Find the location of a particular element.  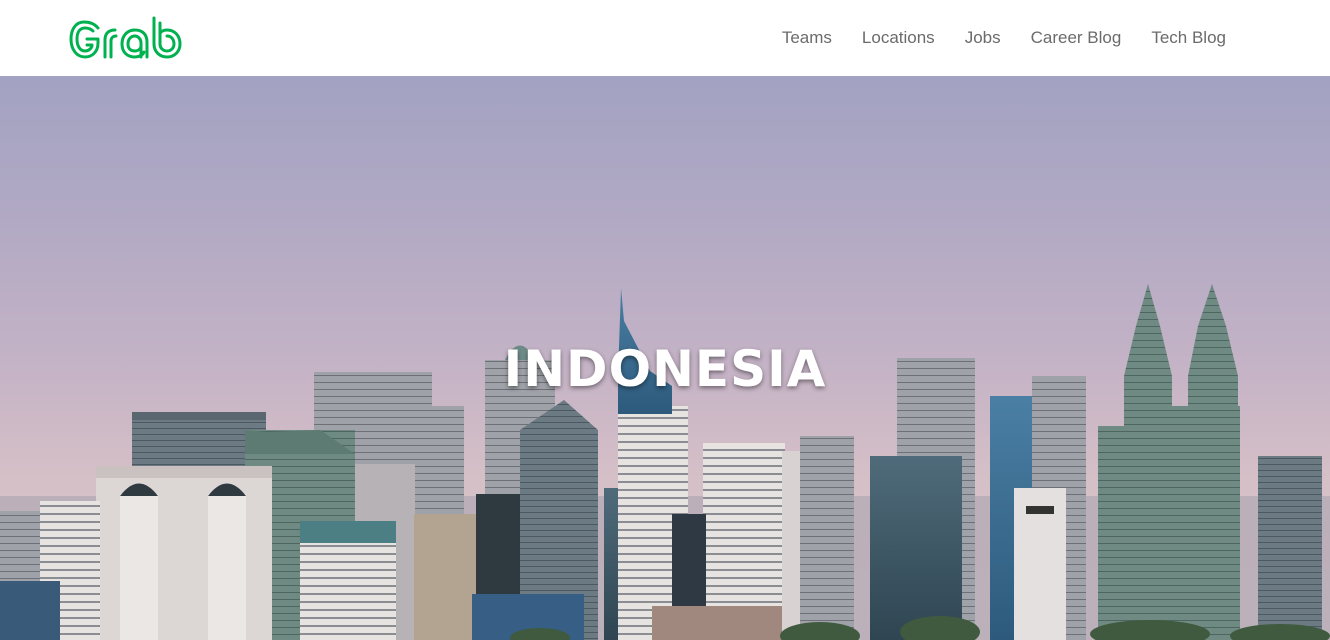

nav-tech-blog-link: Tech Blog is located at coordinates (1181, 38).